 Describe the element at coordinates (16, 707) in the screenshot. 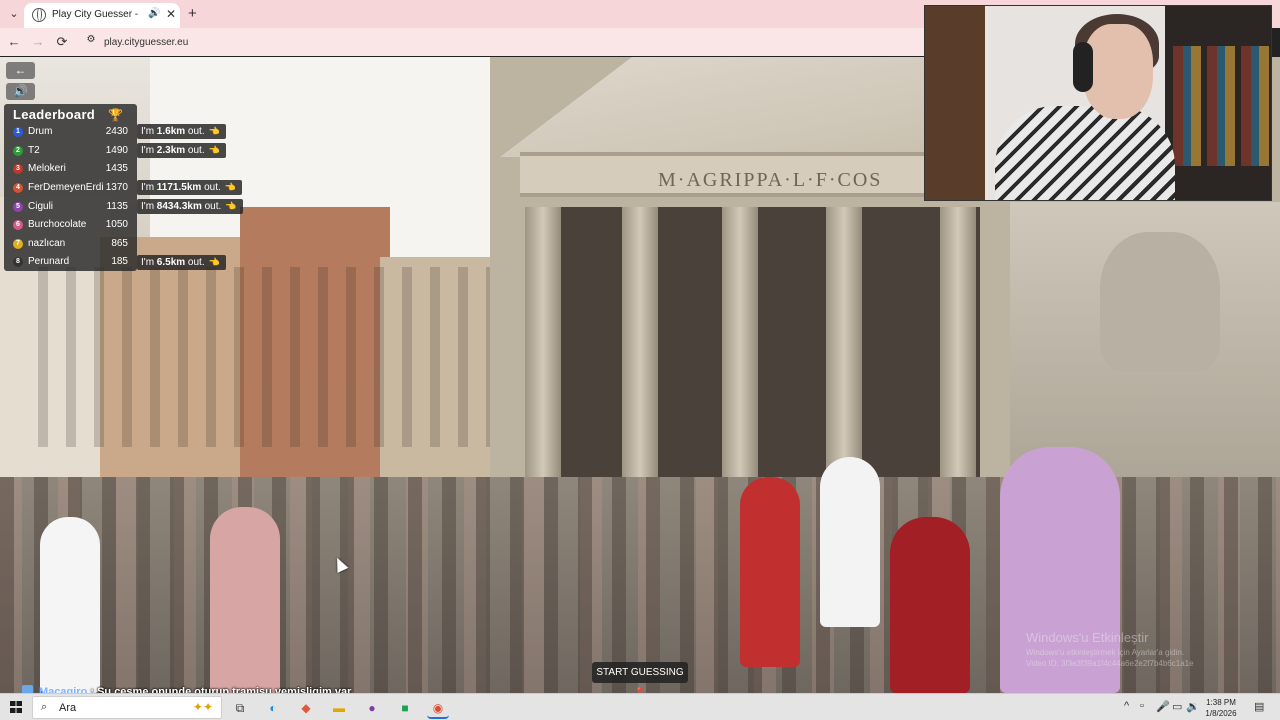

I see `windows-start-icon` at that location.